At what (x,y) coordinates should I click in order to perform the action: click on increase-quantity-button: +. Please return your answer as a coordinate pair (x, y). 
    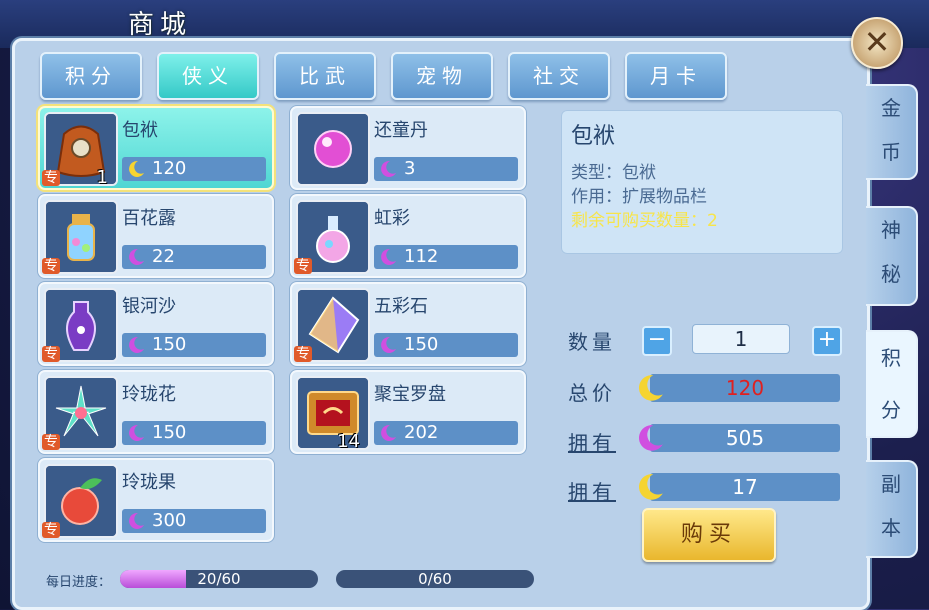
    Looking at the image, I should click on (827, 341).